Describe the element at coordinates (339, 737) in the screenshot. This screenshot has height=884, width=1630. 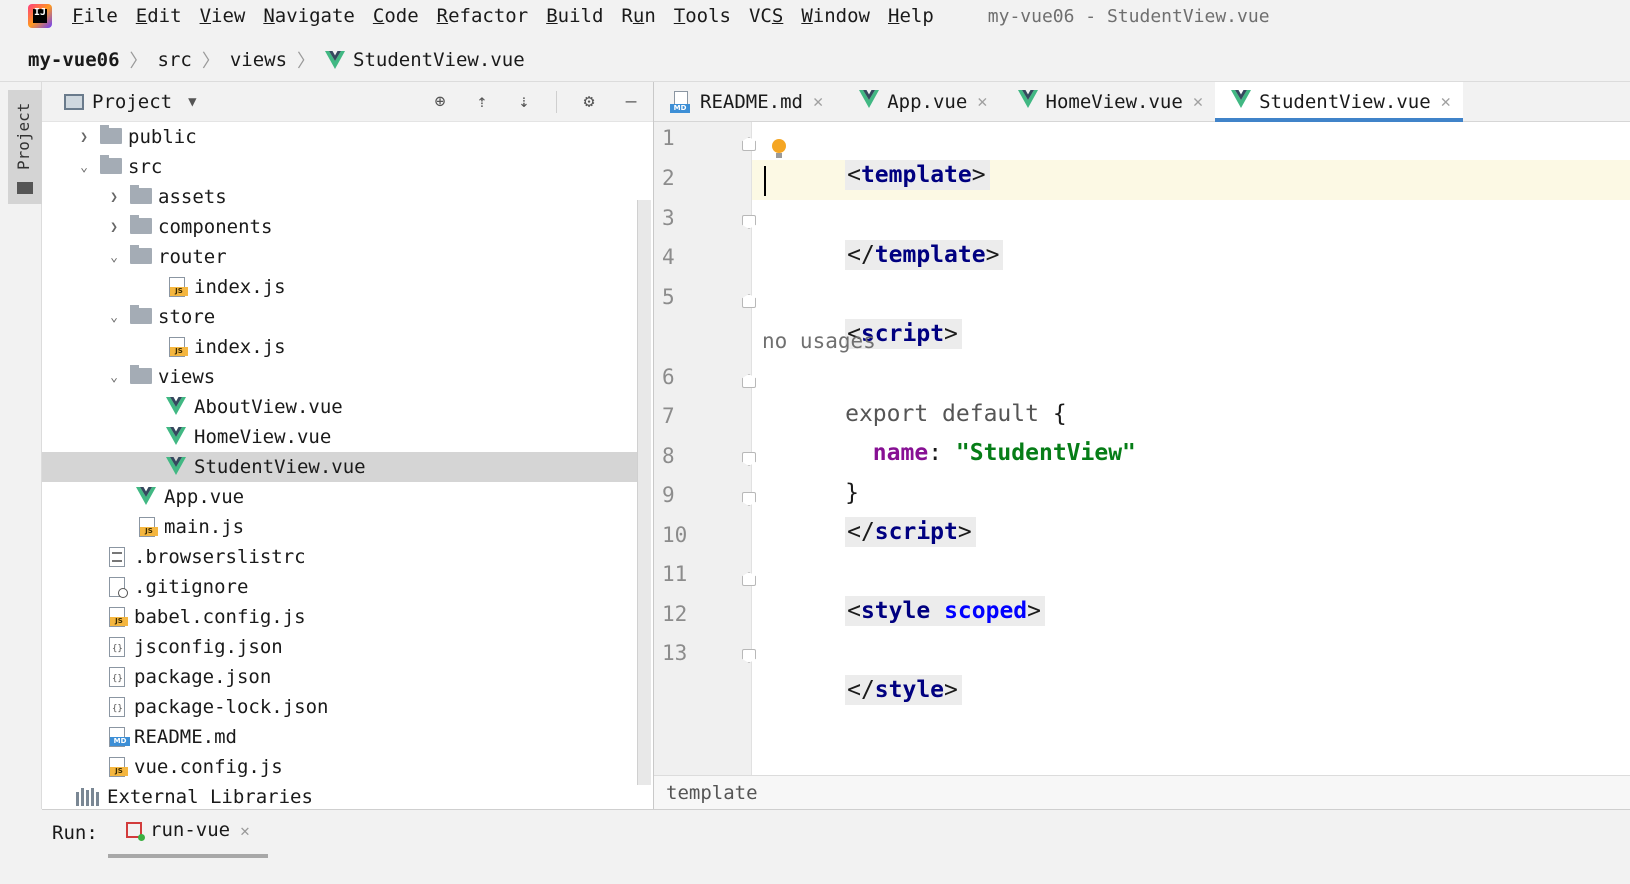
I see `tree-file-readme: MD README.md` at that location.